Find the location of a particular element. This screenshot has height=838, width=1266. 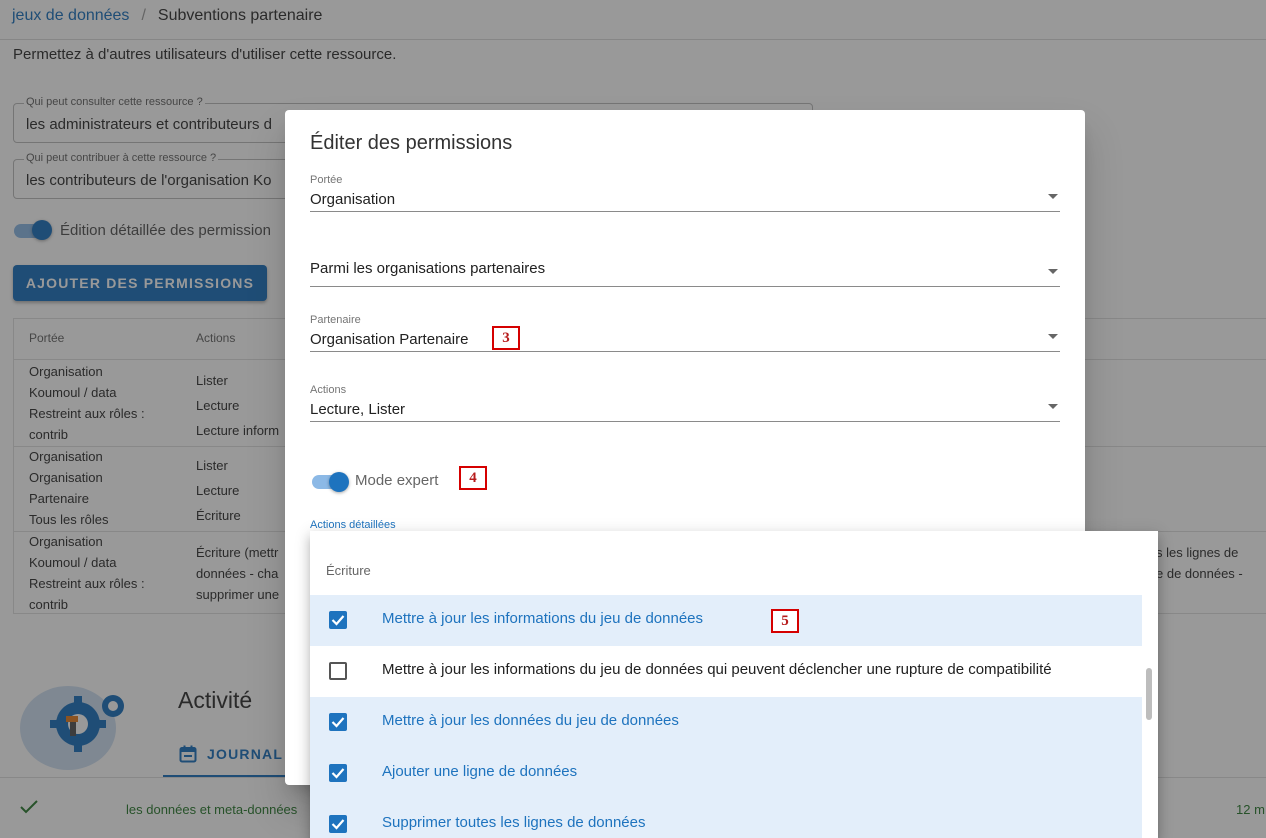

org-scope-select-value: Parmi les organisations partenaires is located at coordinates (428, 268).